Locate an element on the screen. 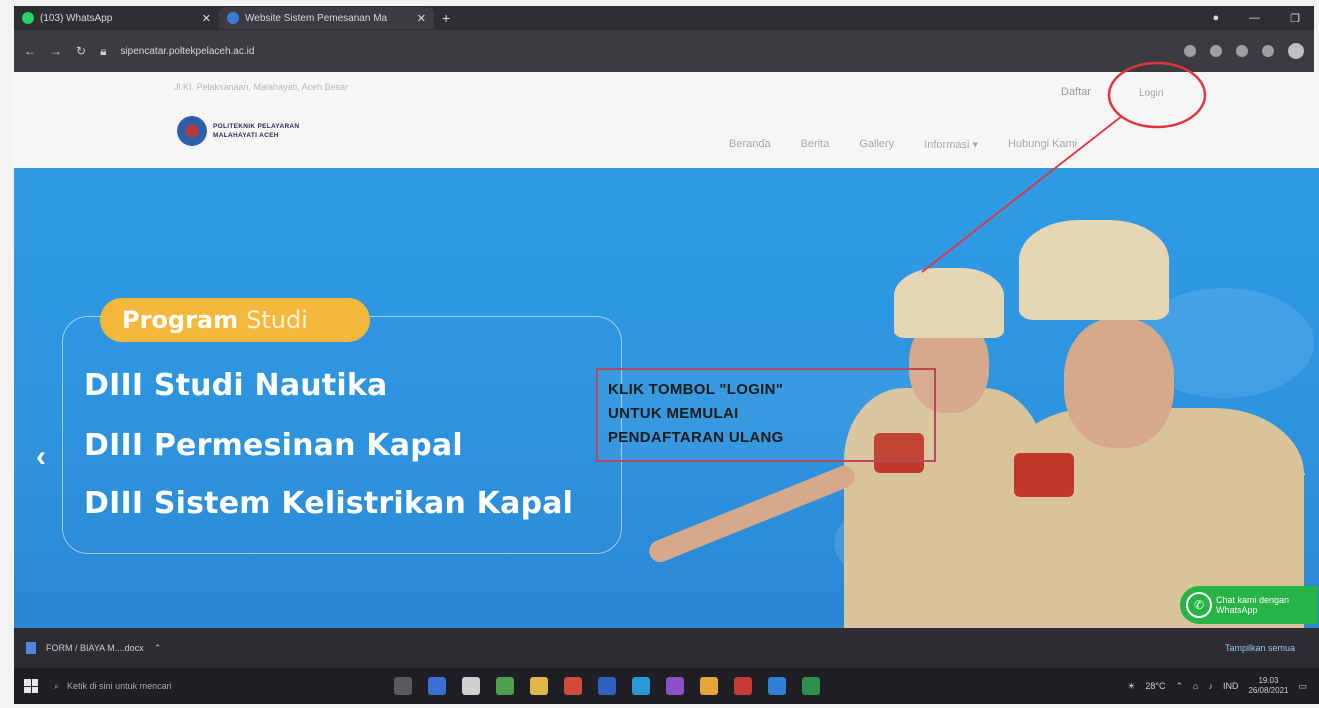 The width and height of the screenshot is (1319, 708). cadet-arm is located at coordinates (752, 514).